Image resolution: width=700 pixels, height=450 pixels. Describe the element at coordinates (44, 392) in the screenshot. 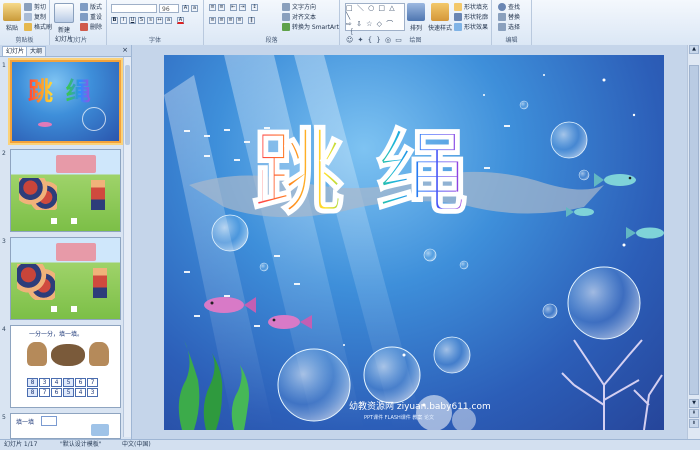

I see `number-box: 7` at that location.